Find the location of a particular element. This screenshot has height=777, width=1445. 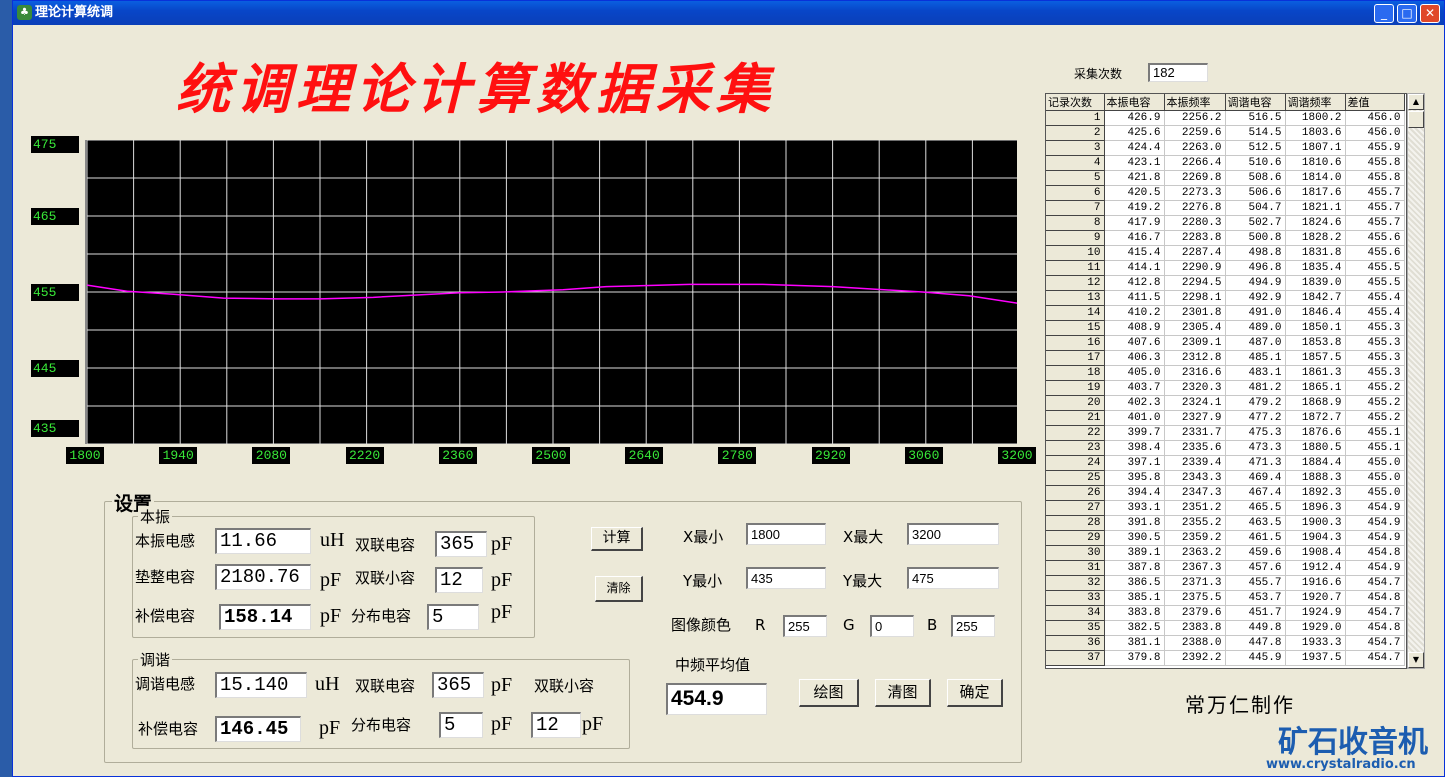

table-row: 35 382.5 2383.8 449.8 1929.0 454.8 is located at coordinates (1225, 628).